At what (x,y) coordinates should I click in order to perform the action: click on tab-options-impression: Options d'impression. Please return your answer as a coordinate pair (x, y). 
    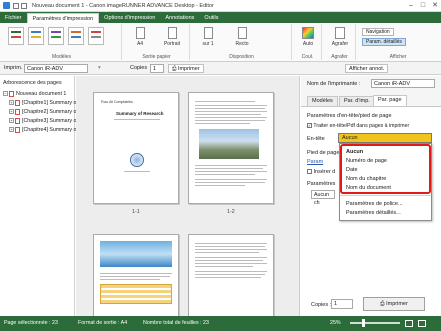
    Looking at the image, I should click on (129, 18).